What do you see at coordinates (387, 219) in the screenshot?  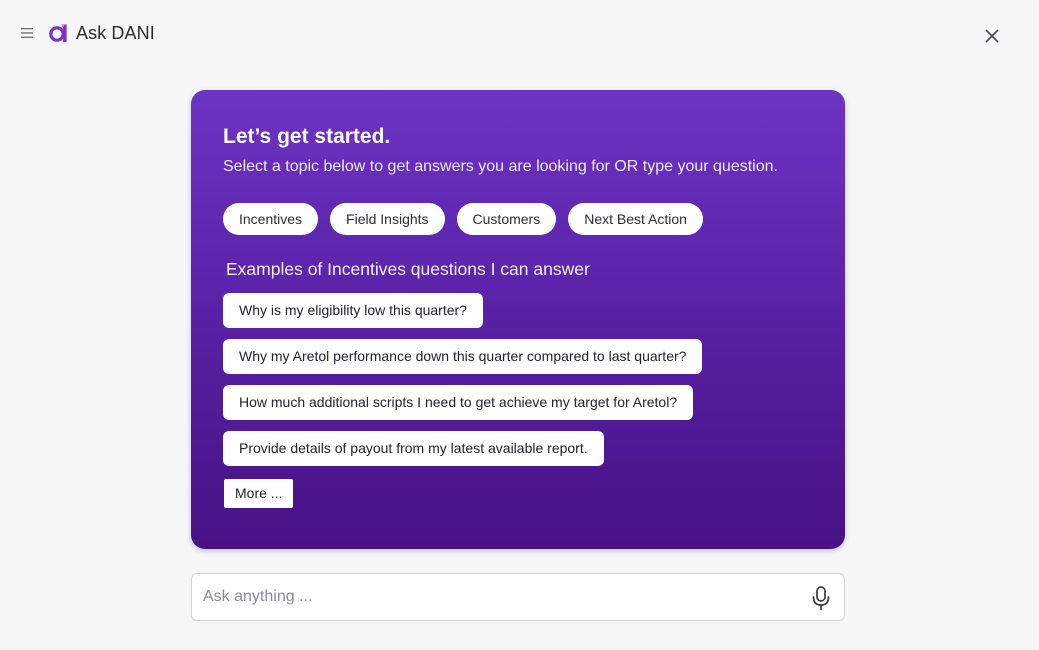 I see `topic-field-insights: Field Insights` at bounding box center [387, 219].